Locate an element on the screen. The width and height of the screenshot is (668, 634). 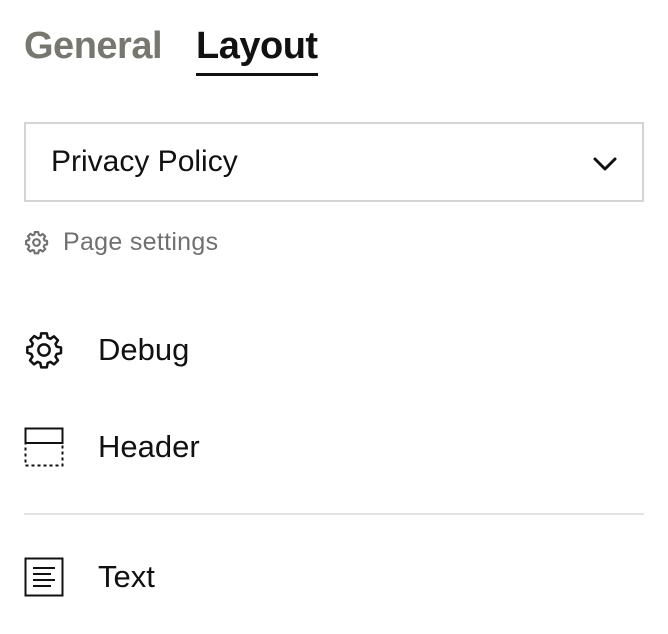
section-divider is located at coordinates (334, 514).